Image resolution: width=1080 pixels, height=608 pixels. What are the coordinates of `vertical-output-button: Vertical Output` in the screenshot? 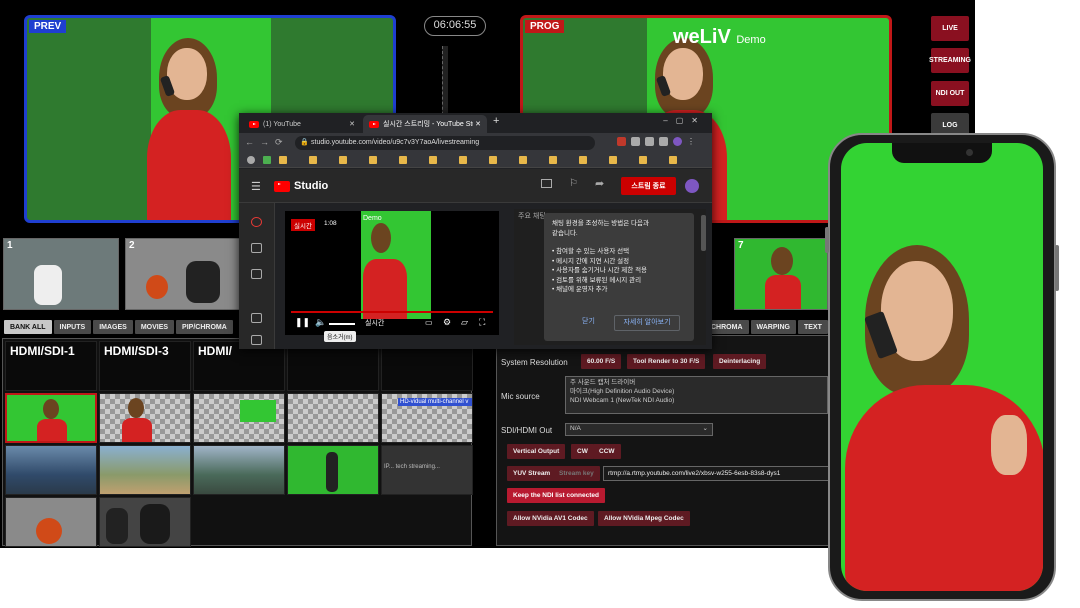 It's located at (536, 451).